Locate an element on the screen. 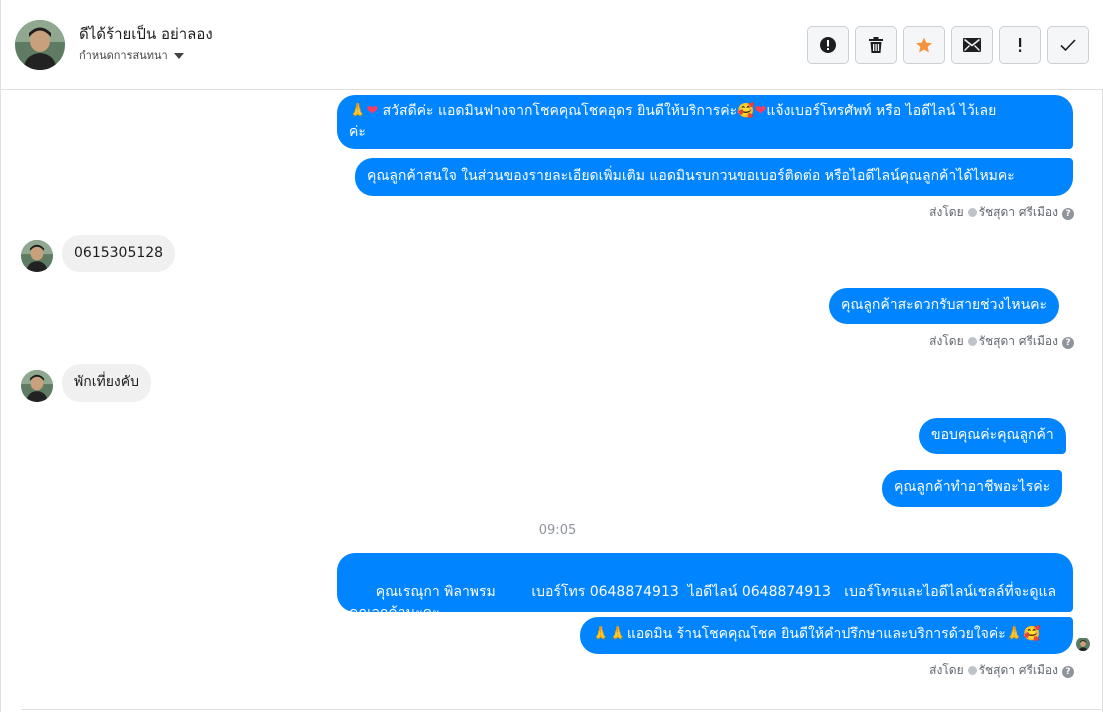 The width and height of the screenshot is (1103, 712). follow-up-button is located at coordinates (1020, 45).